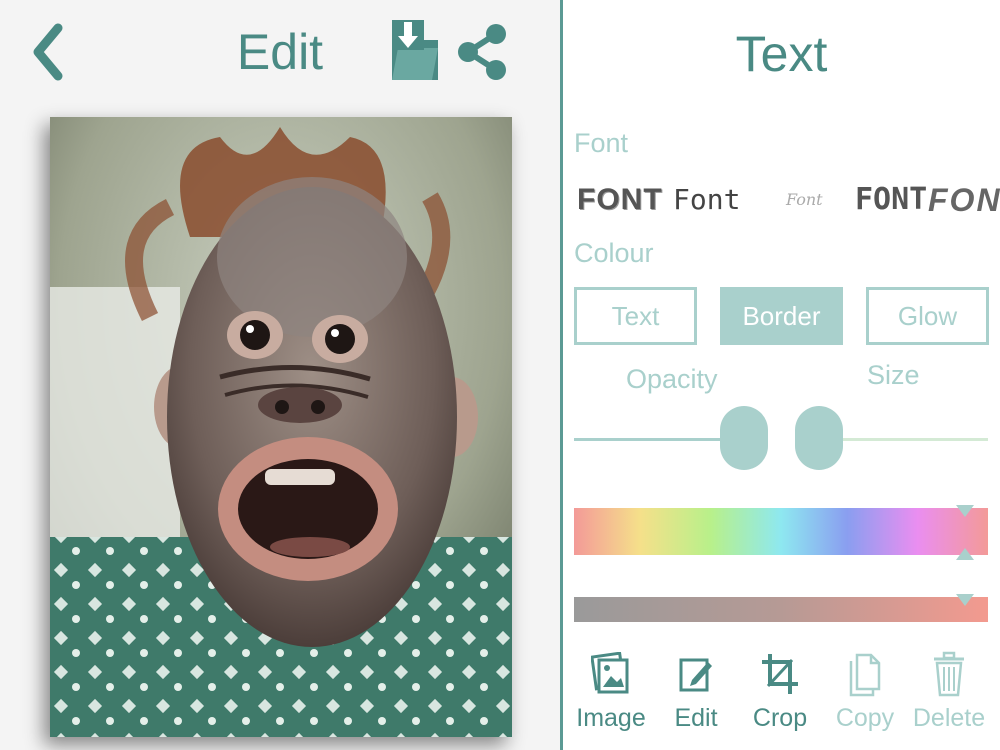 This screenshot has height=750, width=1000. Describe the element at coordinates (781, 316) in the screenshot. I see `tab-border-colour: Border` at that location.